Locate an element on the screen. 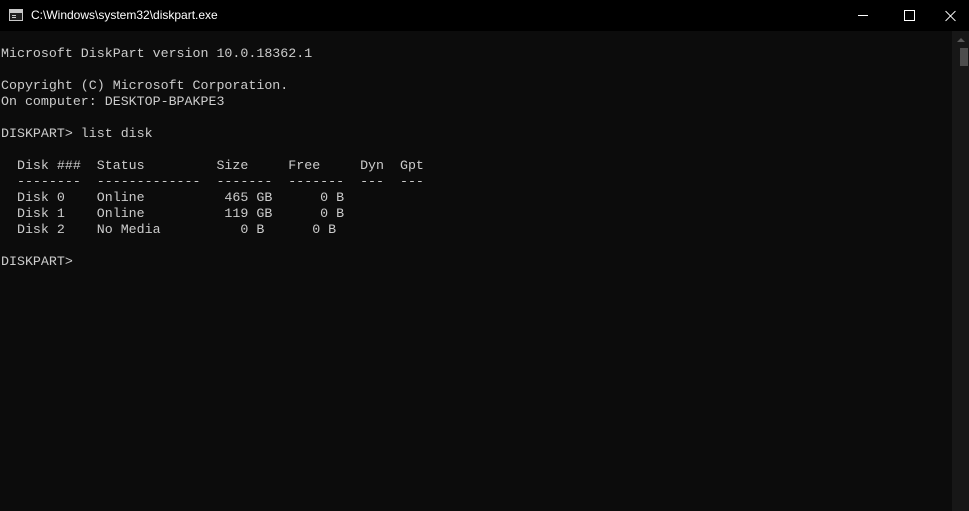 The image size is (969, 511). vertical-scrollbar is located at coordinates (960, 271).